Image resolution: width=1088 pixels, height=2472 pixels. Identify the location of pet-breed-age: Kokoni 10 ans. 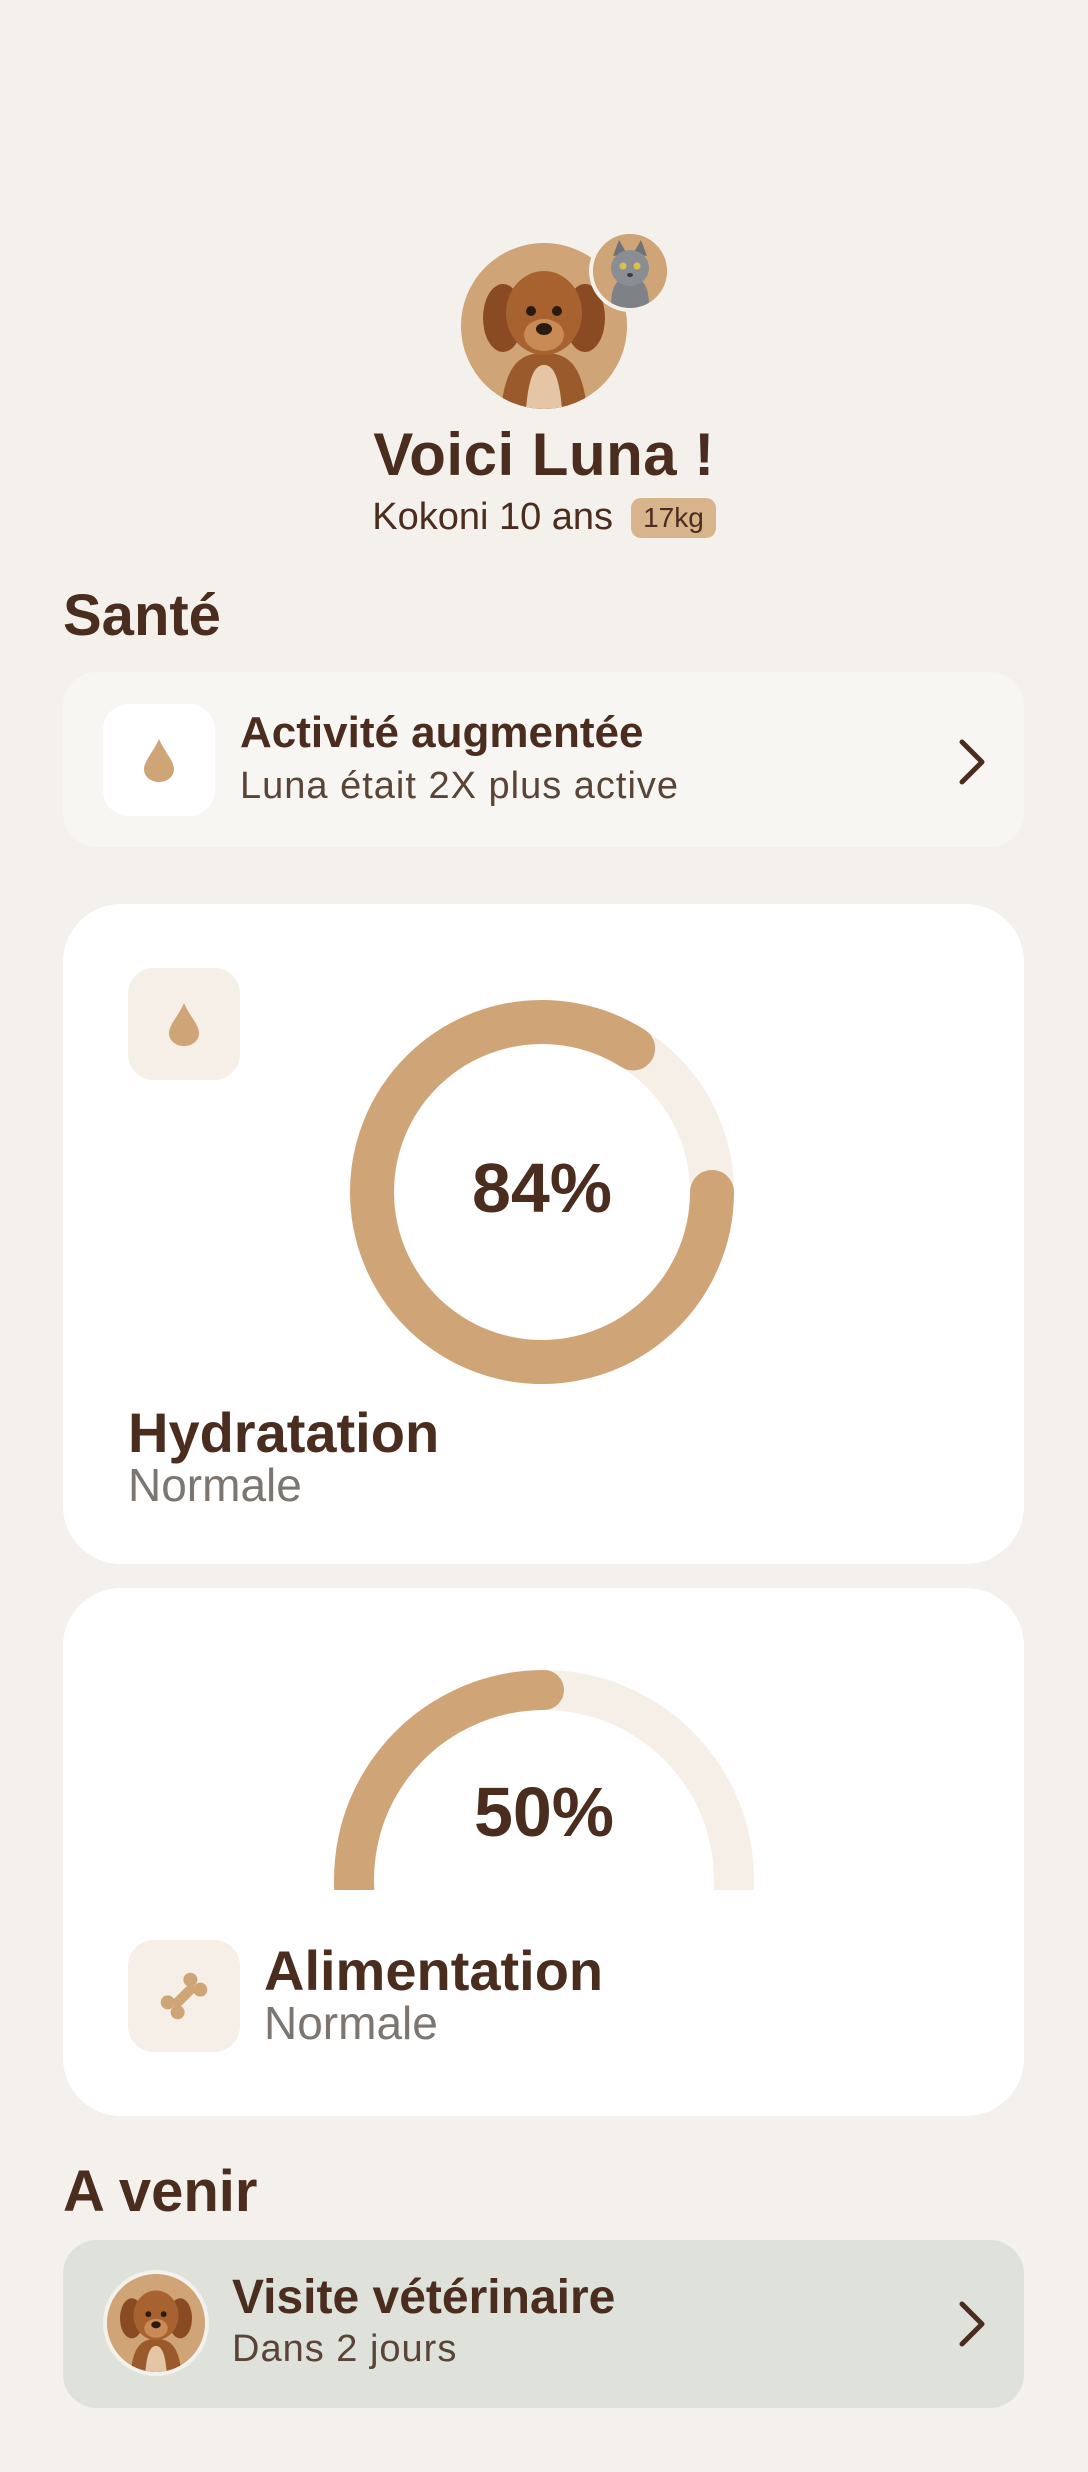
(493, 517).